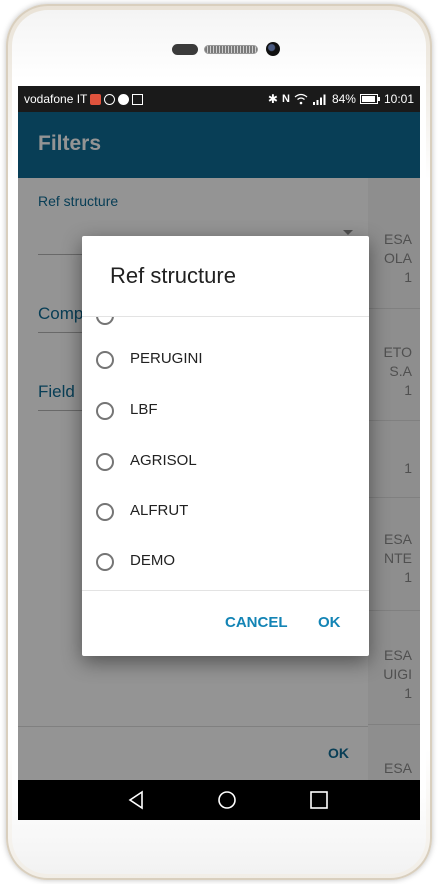 The width and height of the screenshot is (438, 884). What do you see at coordinates (225, 462) in the screenshot?
I see `option-agrisol: AGRISOL` at bounding box center [225, 462].